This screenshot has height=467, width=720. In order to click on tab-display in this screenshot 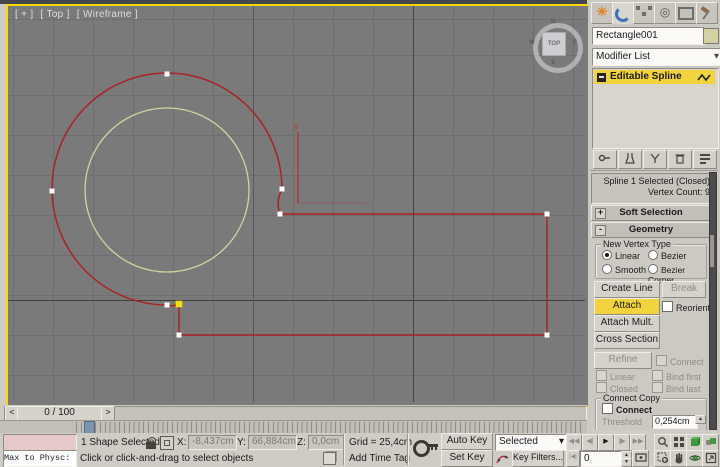, I will do `click(686, 13)`.